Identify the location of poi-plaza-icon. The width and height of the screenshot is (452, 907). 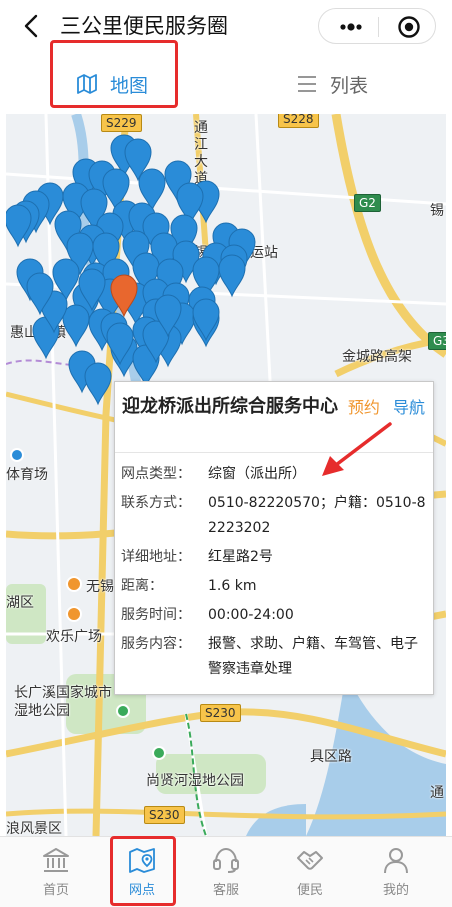
(74, 614).